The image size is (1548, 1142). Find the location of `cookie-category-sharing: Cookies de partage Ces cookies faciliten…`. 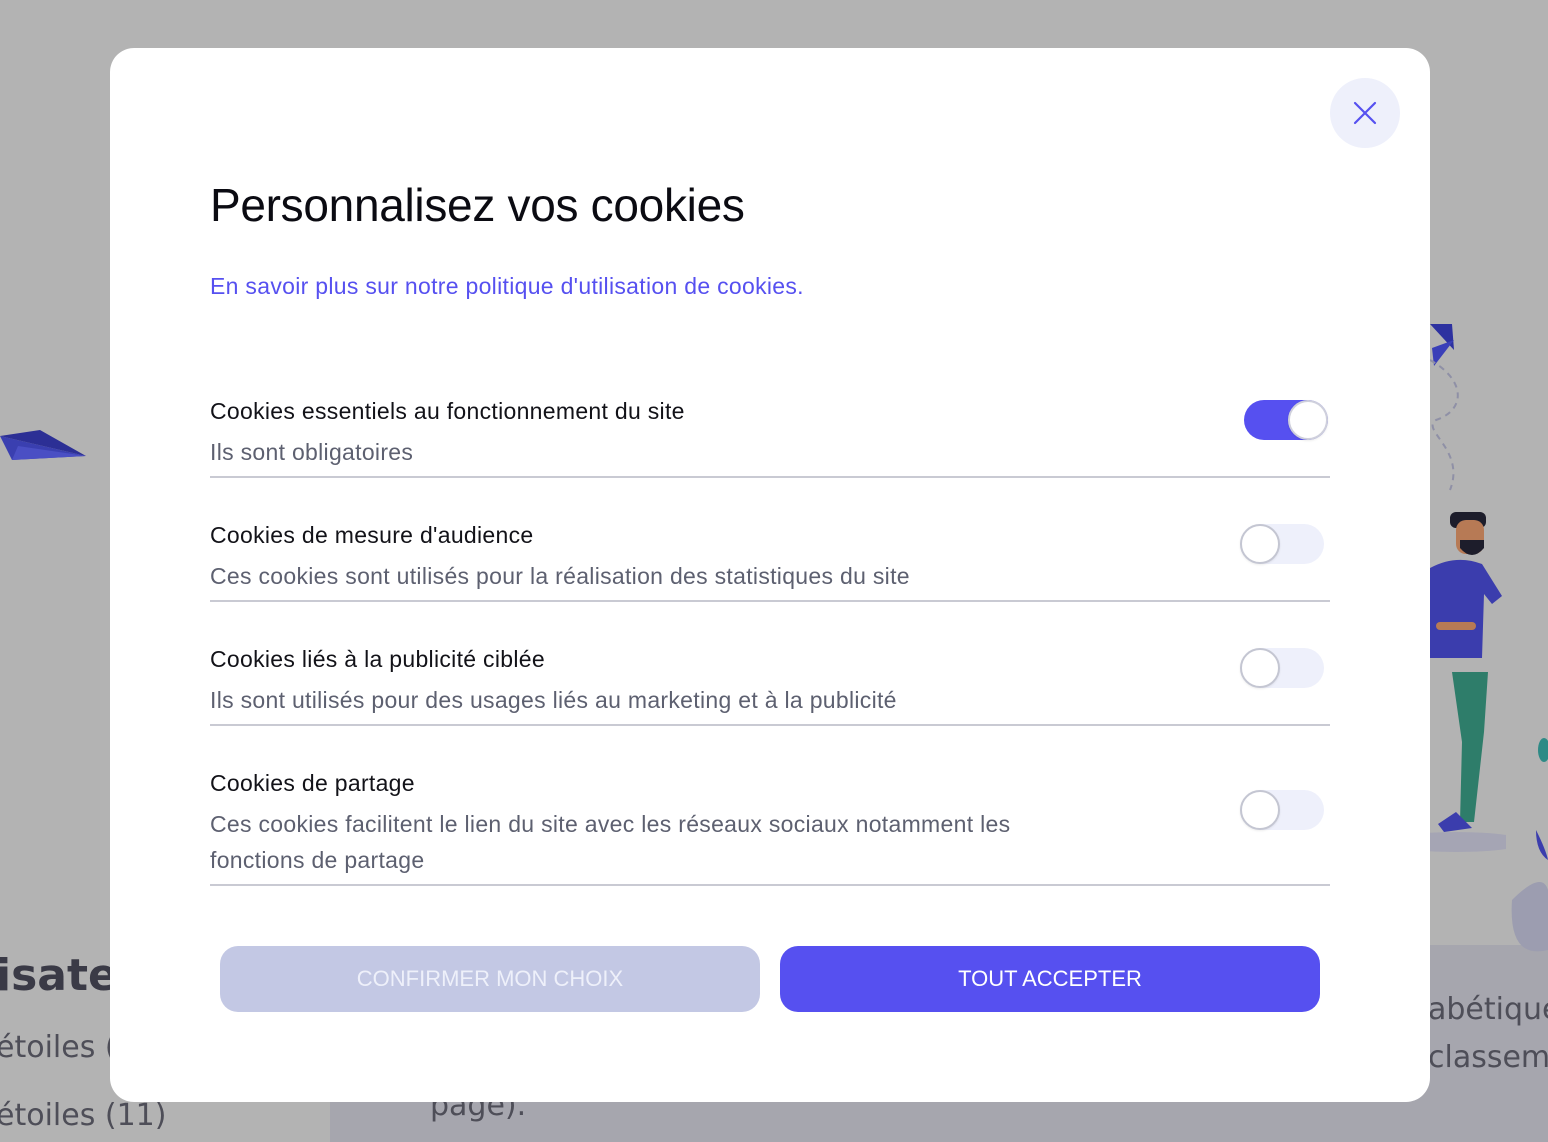

cookie-category-sharing: Cookies de partage Ces cookies faciliten… is located at coordinates (770, 828).